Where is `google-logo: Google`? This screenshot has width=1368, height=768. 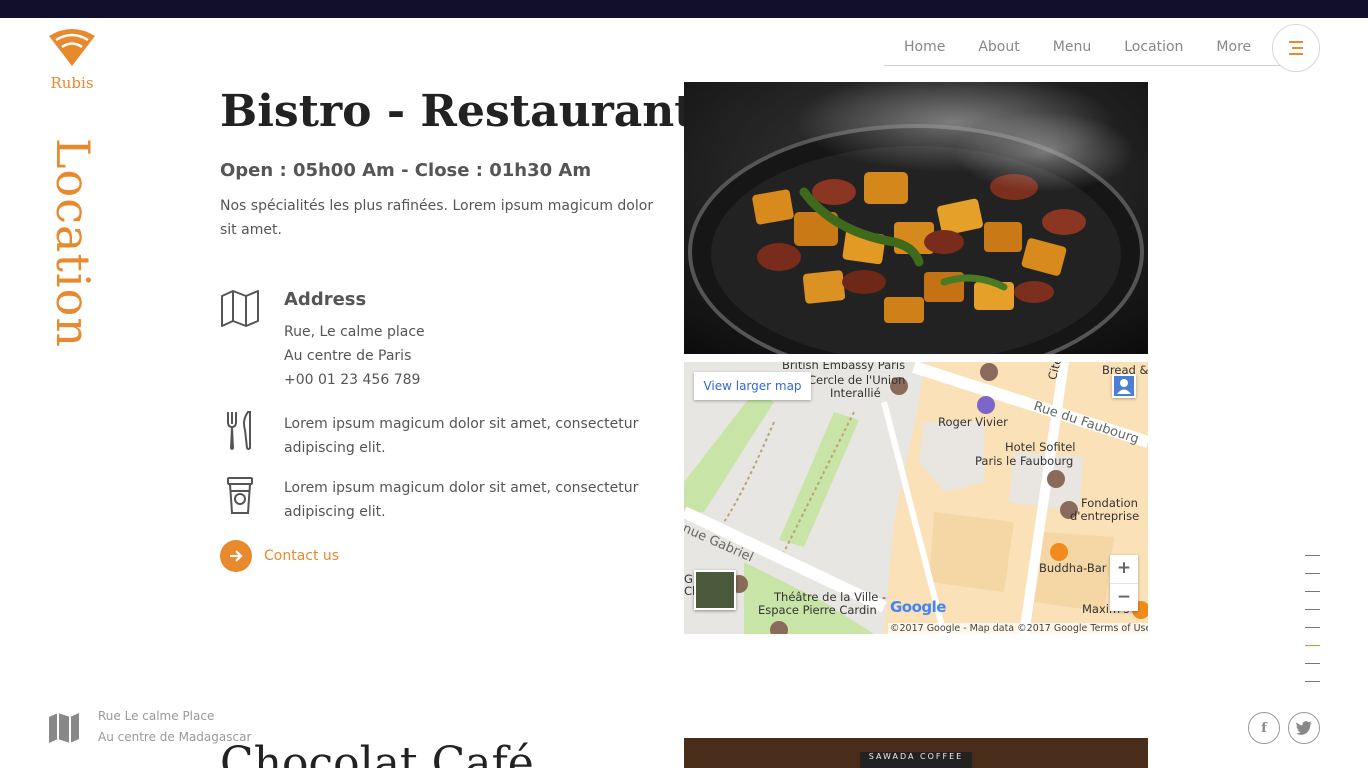
google-logo: Google is located at coordinates (918, 607).